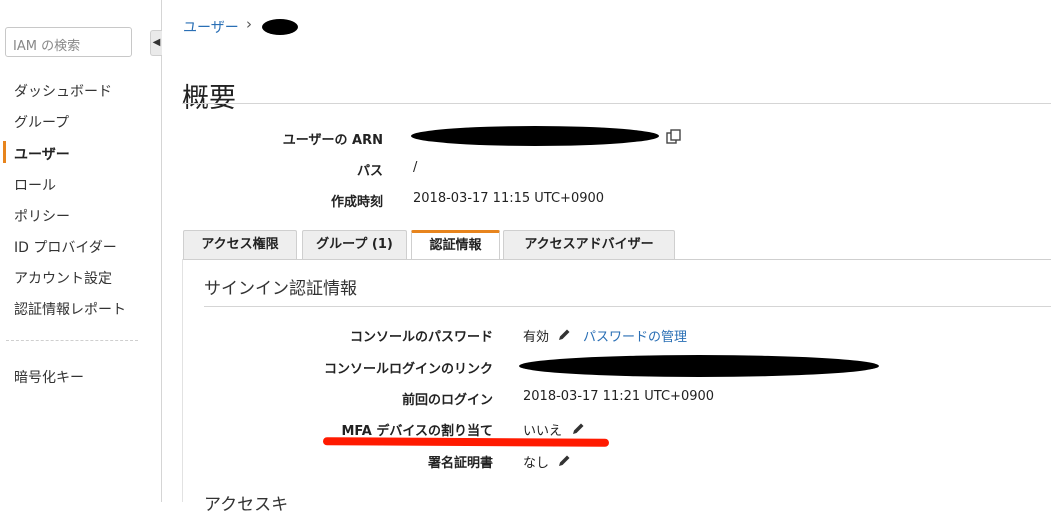 The image size is (1051, 515). What do you see at coordinates (616, 259) in the screenshot?
I see `tab-divider` at bounding box center [616, 259].